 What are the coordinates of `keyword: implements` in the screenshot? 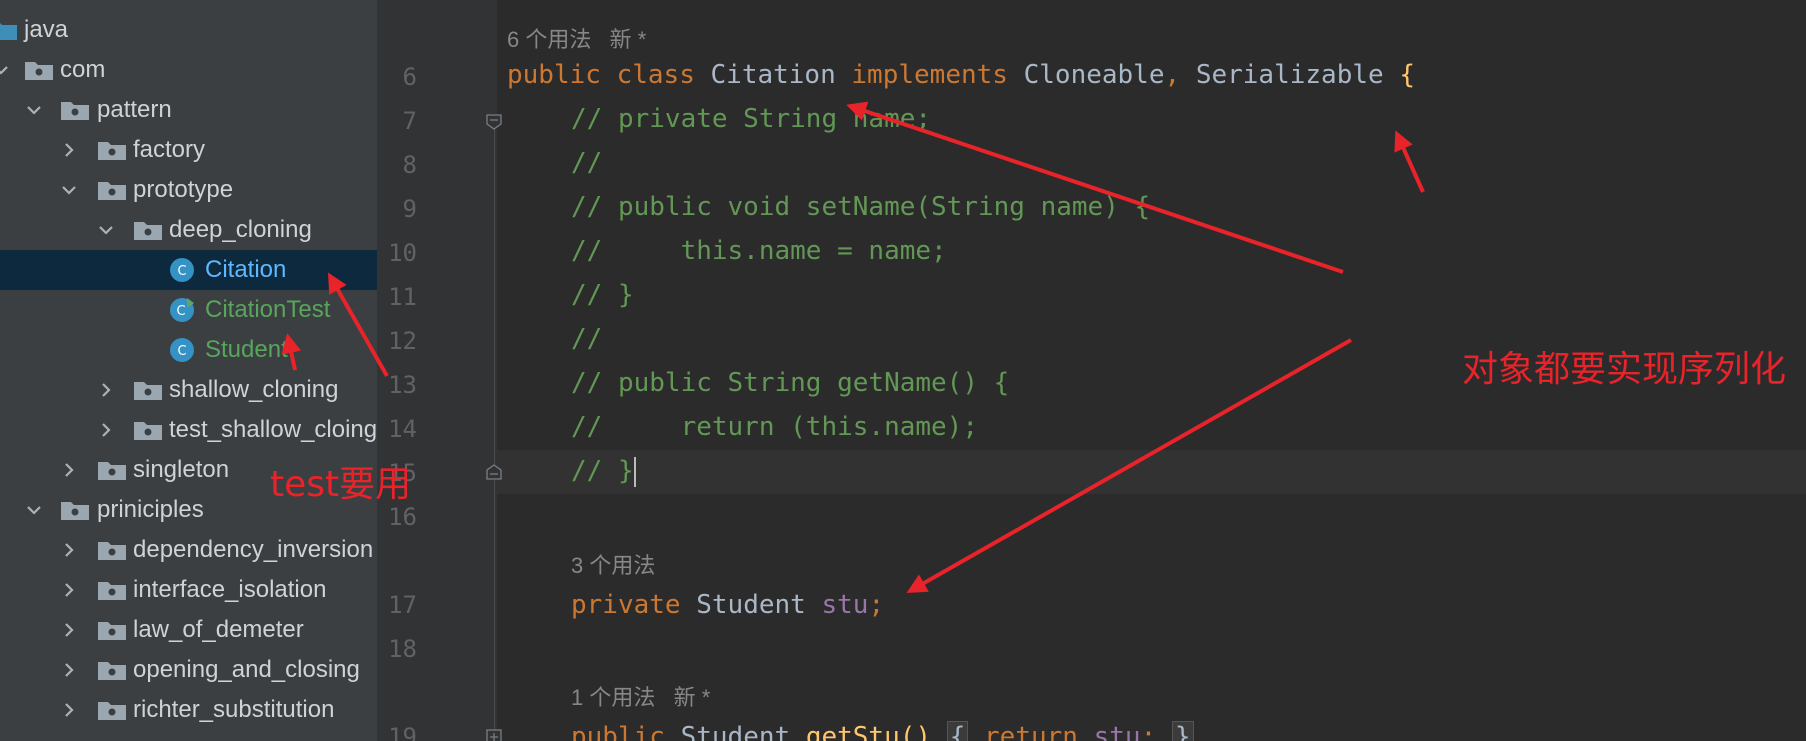 It's located at (929, 75).